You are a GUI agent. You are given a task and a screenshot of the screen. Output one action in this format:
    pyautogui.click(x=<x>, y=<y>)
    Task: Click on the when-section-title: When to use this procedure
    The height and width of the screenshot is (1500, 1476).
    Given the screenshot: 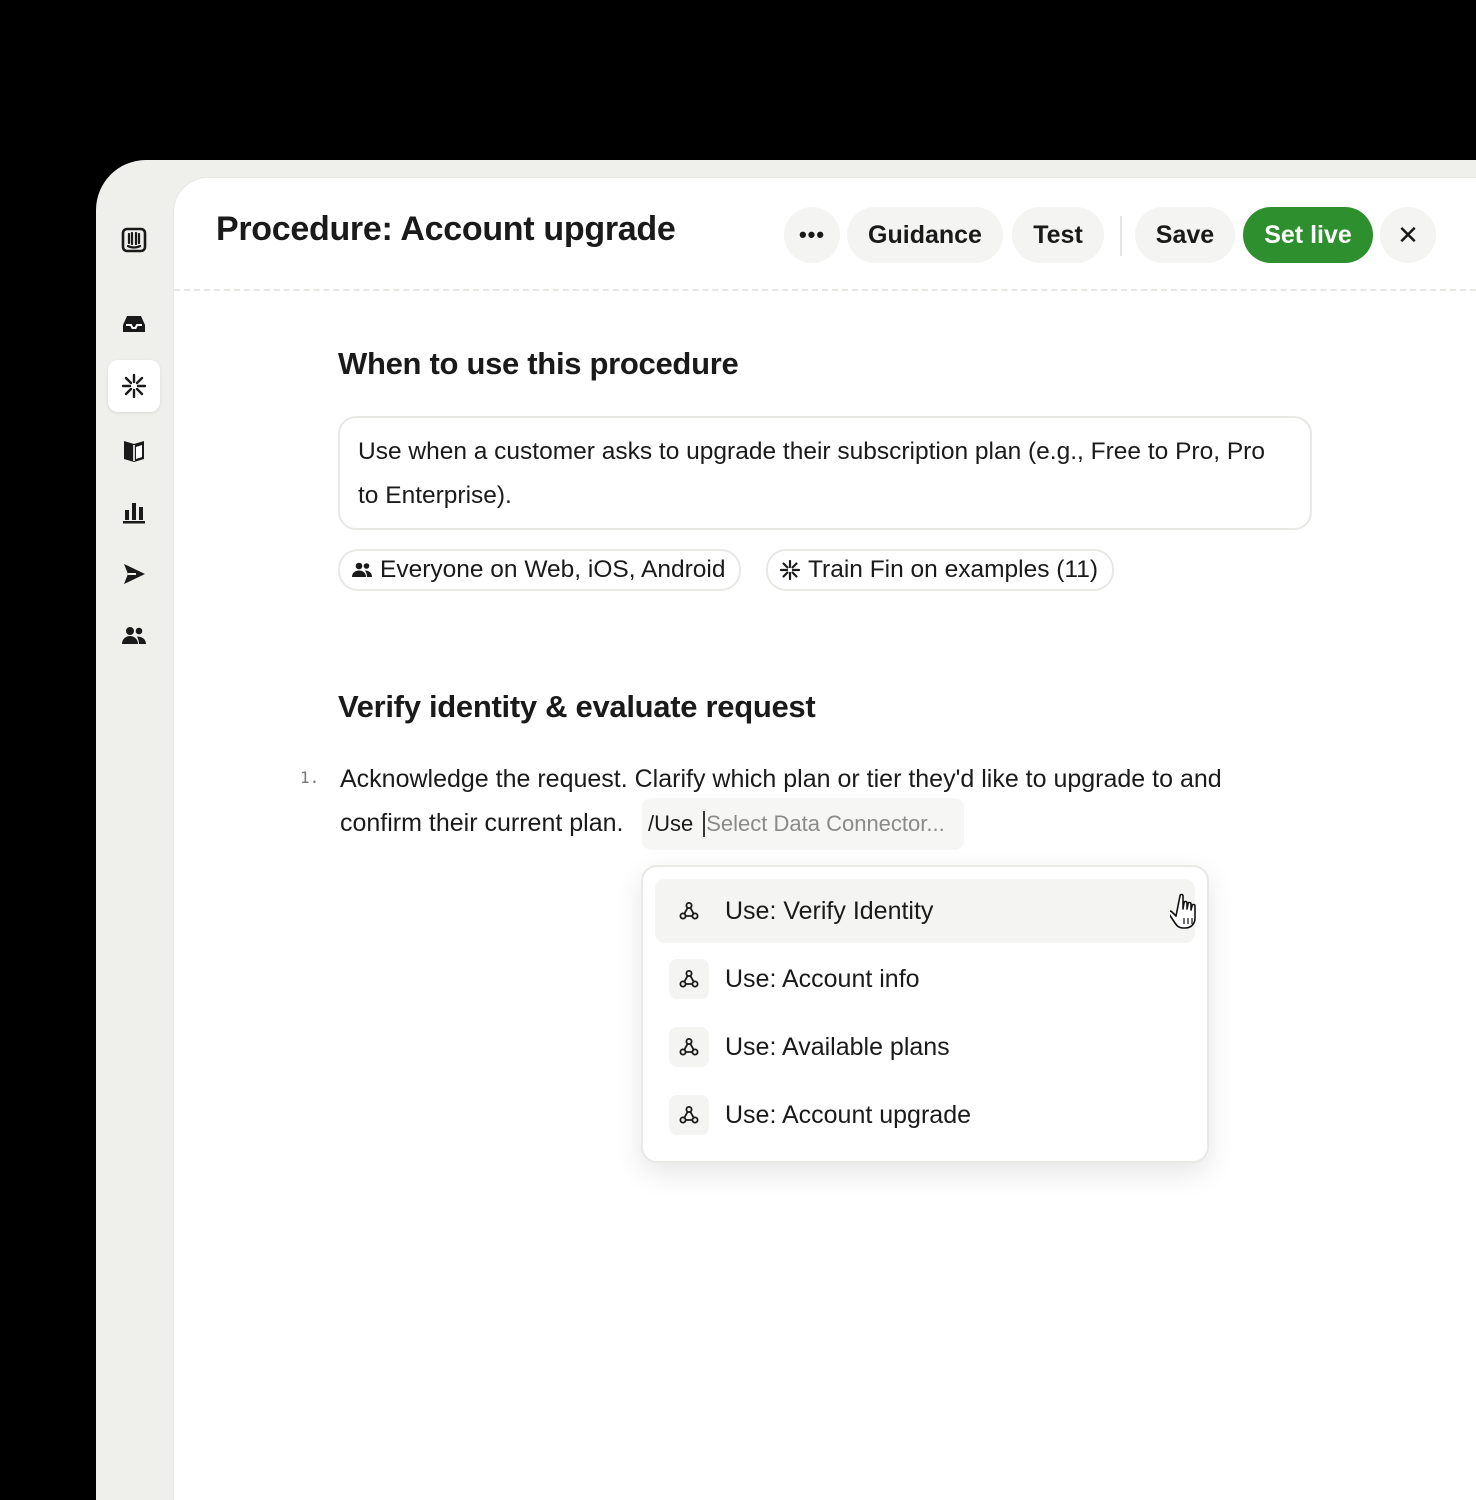 What is the action you would take?
    pyautogui.click(x=538, y=363)
    